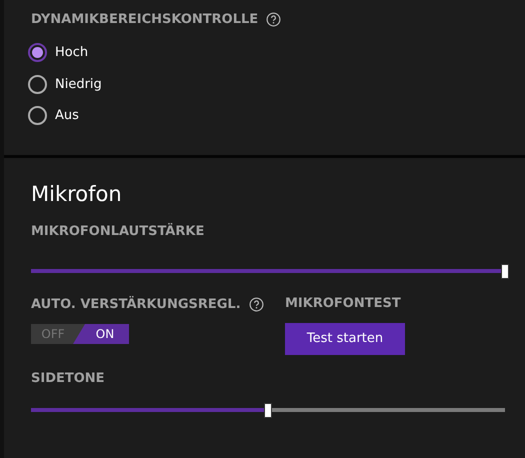  Describe the element at coordinates (276, 84) in the screenshot. I see `radio-option: Niedrig` at that location.